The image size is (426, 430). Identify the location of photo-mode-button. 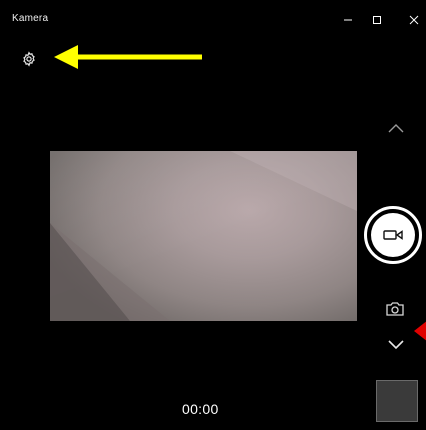
(395, 309).